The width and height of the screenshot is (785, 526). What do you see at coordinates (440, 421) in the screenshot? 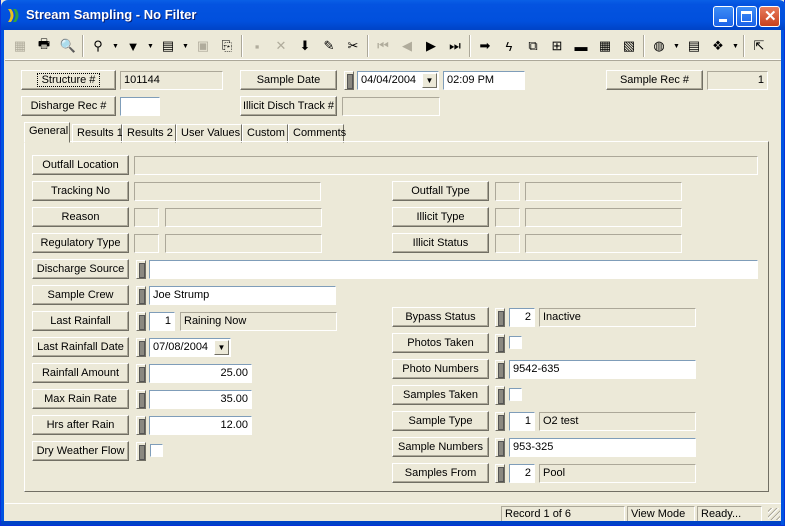
I see `sample-type-button: Sample Type` at bounding box center [440, 421].